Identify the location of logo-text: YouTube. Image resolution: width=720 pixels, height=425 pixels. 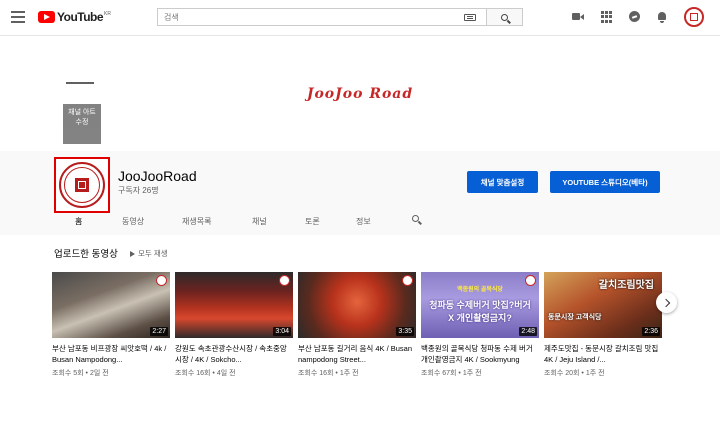
(80, 17).